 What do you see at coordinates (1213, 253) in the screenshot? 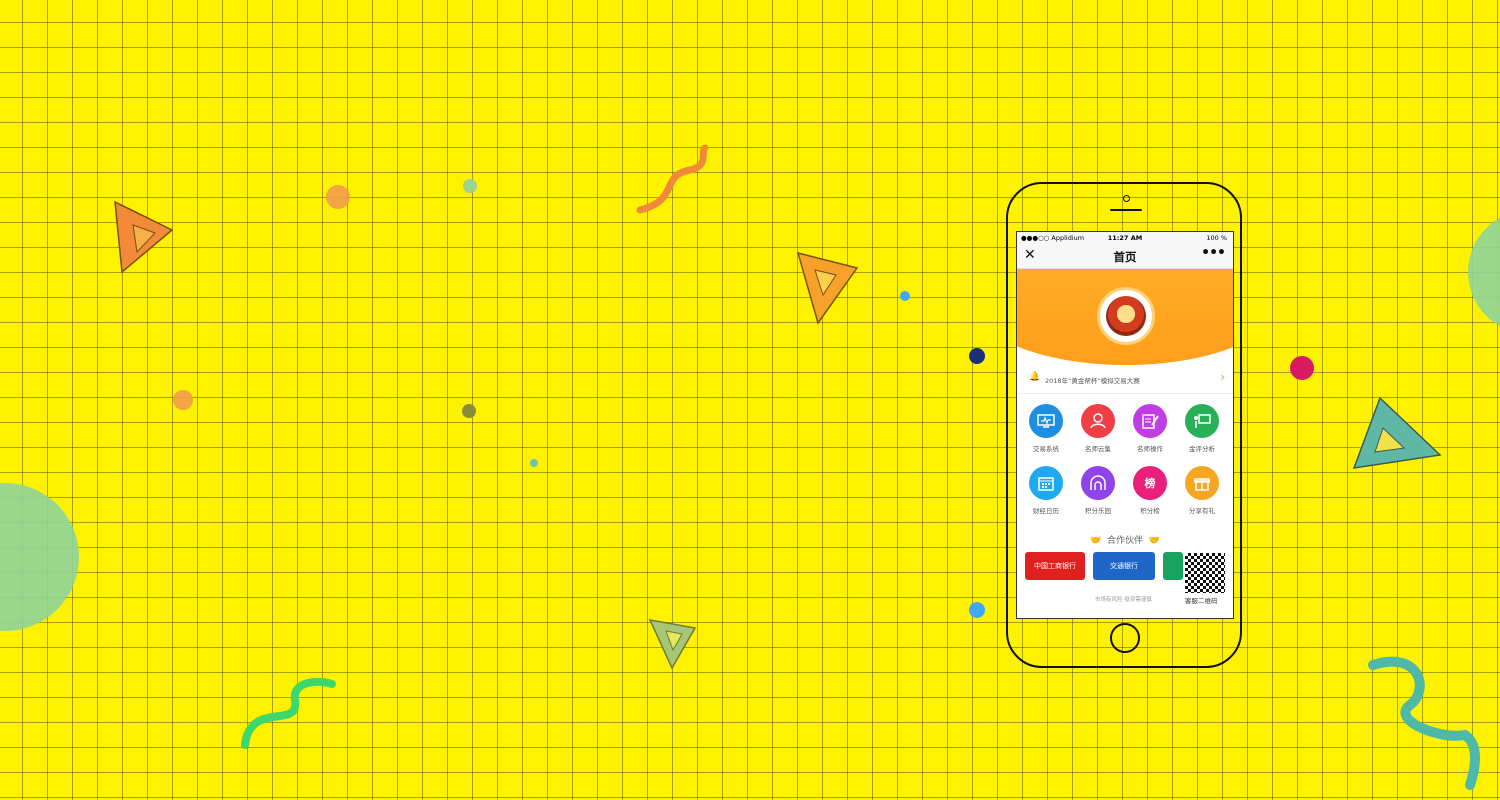
I see `more-icon: •••` at bounding box center [1213, 253].